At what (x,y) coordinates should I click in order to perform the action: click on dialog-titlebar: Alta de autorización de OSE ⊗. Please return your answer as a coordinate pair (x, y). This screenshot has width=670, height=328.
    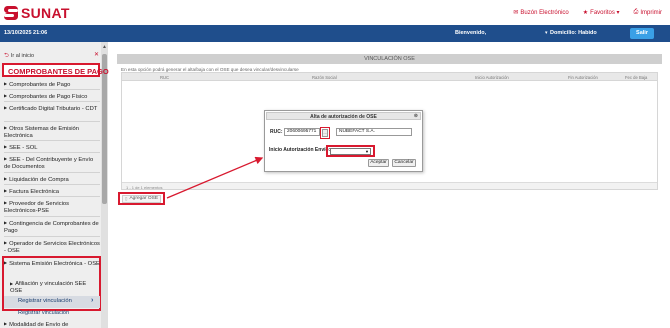
    Looking at the image, I should click on (343, 116).